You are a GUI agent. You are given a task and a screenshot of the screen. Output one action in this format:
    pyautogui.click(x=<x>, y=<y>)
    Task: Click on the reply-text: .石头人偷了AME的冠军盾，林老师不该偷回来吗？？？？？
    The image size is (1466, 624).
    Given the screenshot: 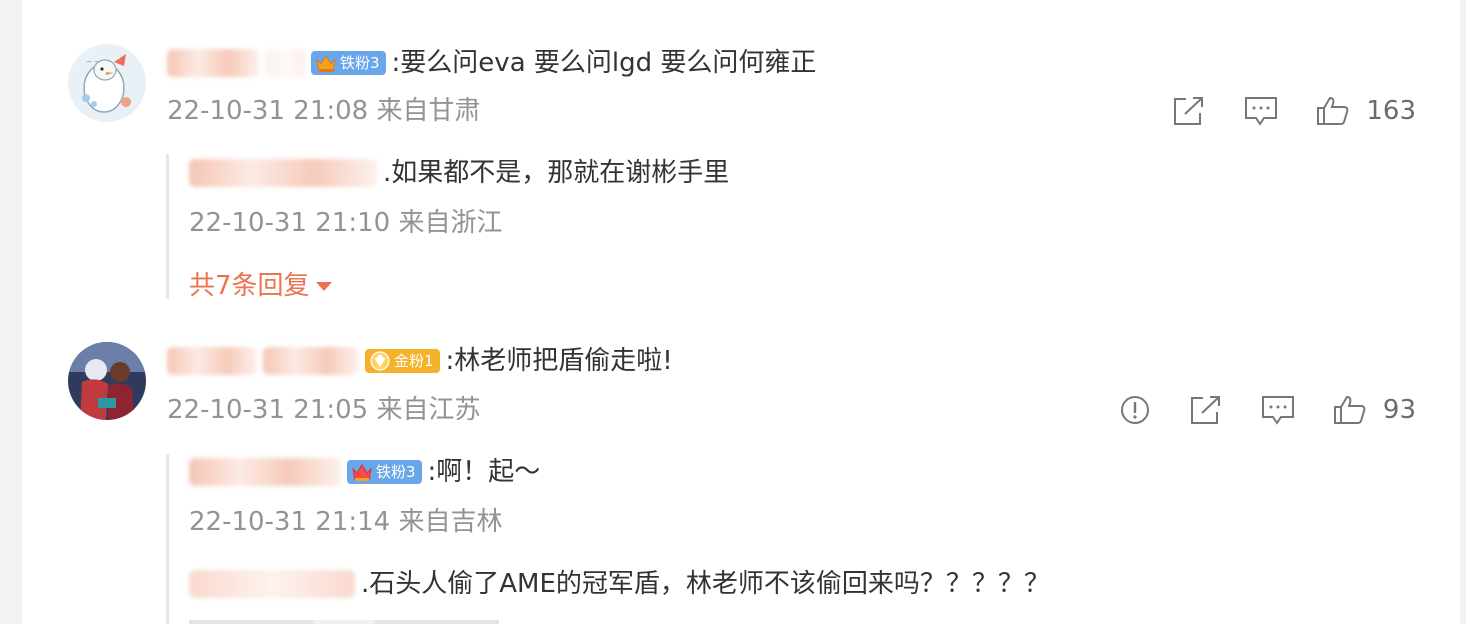 What is the action you would take?
    pyautogui.click(x=705, y=584)
    